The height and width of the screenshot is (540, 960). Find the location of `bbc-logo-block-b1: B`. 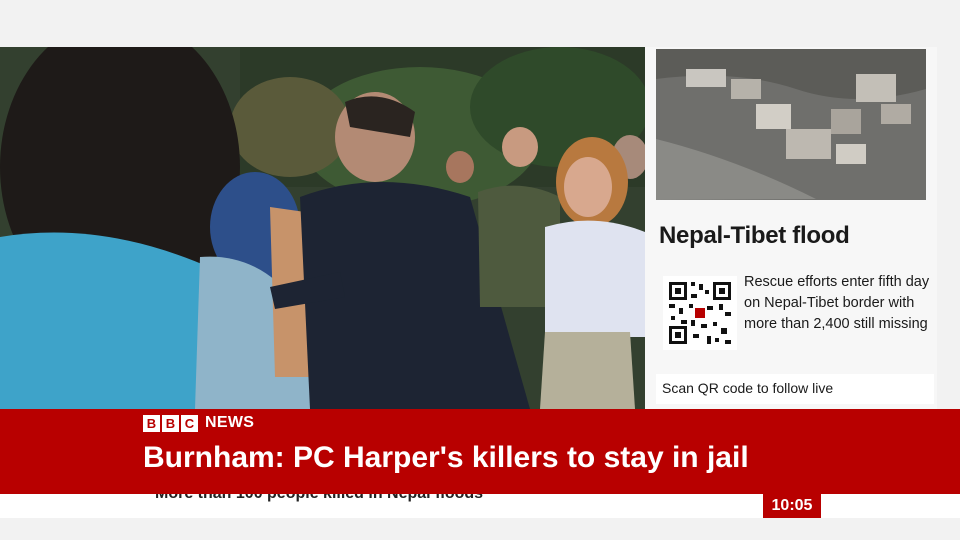

bbc-logo-block-b1: B is located at coordinates (151, 423).